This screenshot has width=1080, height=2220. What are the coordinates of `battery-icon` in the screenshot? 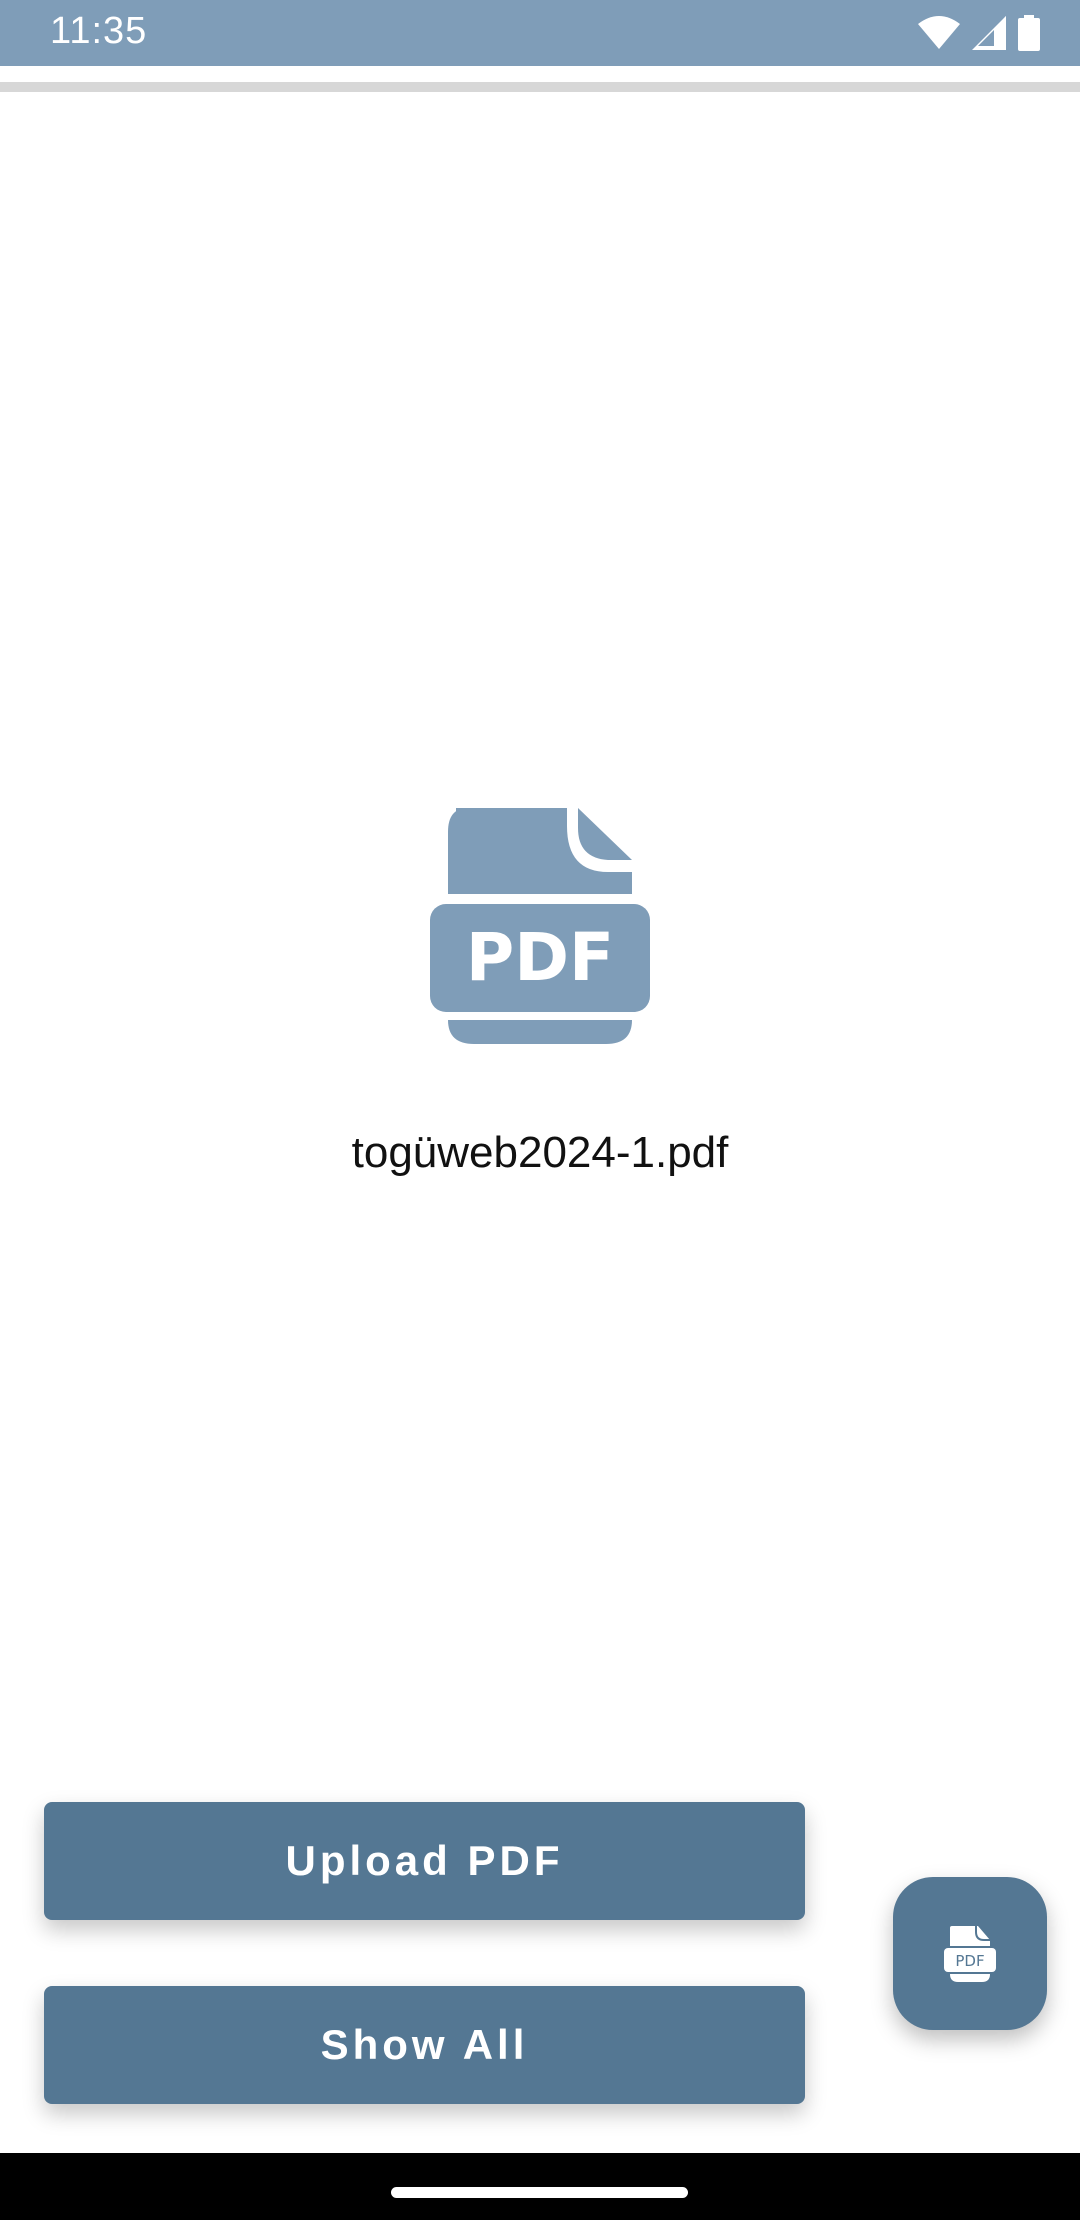 It's located at (1029, 33).